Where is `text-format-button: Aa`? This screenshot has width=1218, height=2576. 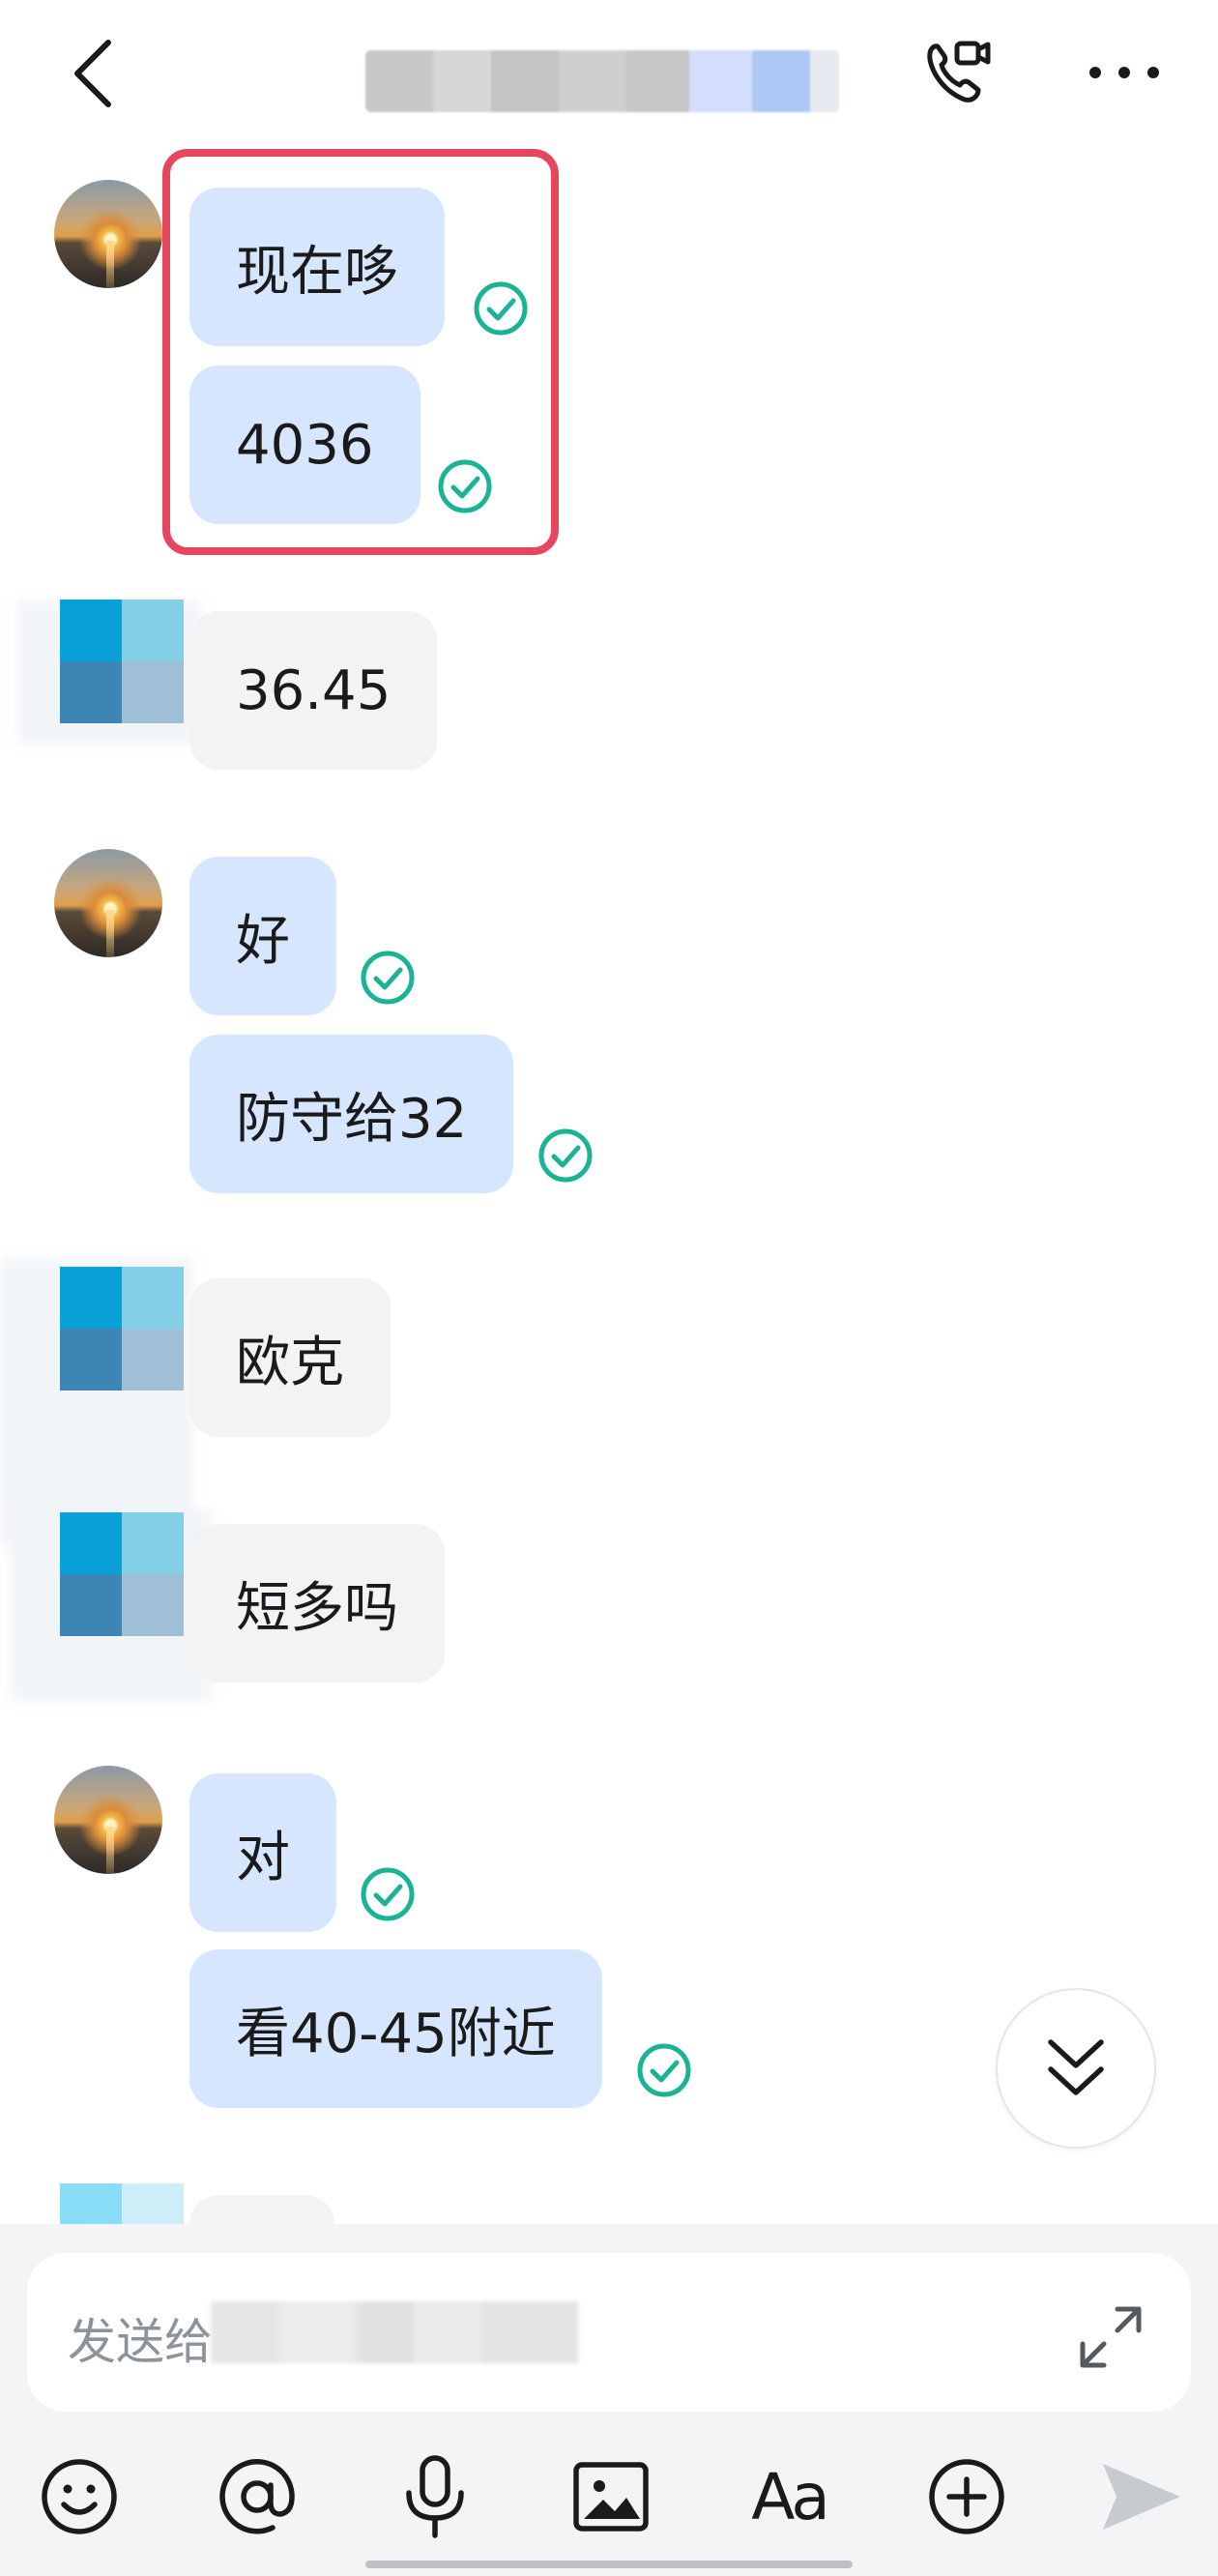 text-format-button: Aa is located at coordinates (788, 2496).